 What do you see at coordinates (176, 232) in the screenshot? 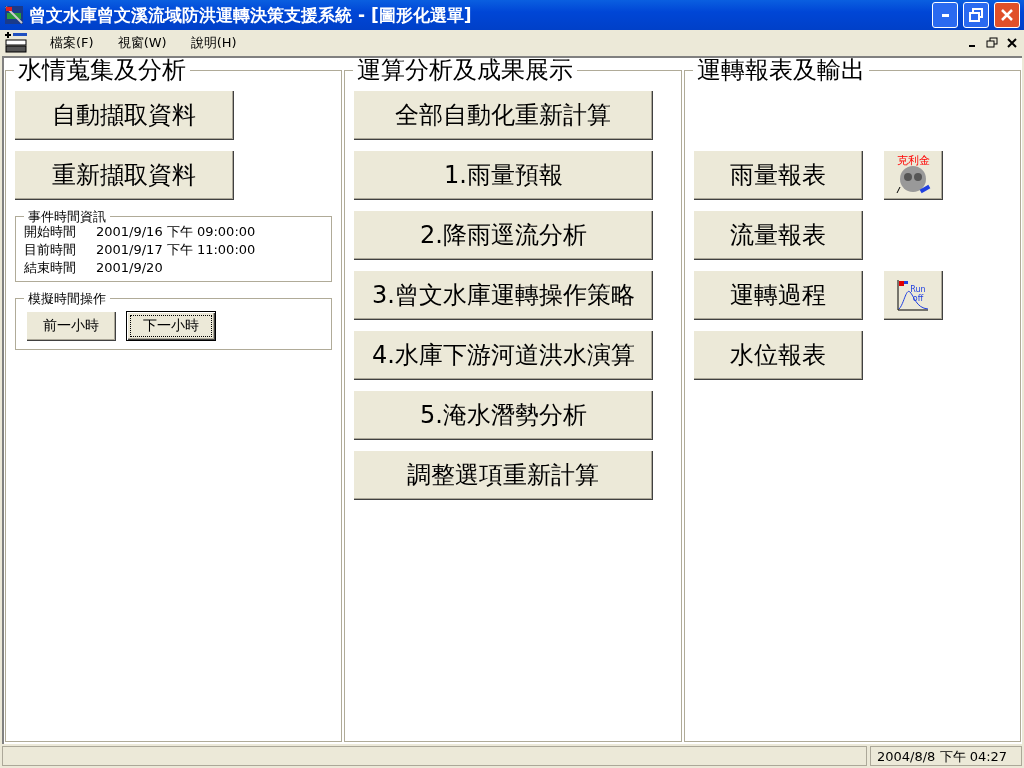
I see `time-value: 2001/9/16 下午 09:00:00` at bounding box center [176, 232].